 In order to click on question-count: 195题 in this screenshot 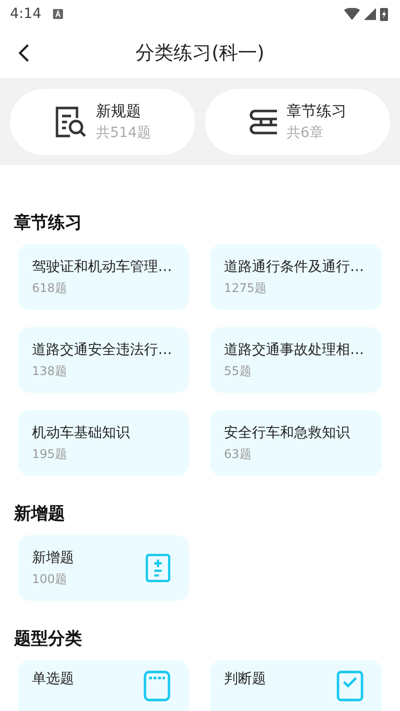, I will do `click(50, 454)`.